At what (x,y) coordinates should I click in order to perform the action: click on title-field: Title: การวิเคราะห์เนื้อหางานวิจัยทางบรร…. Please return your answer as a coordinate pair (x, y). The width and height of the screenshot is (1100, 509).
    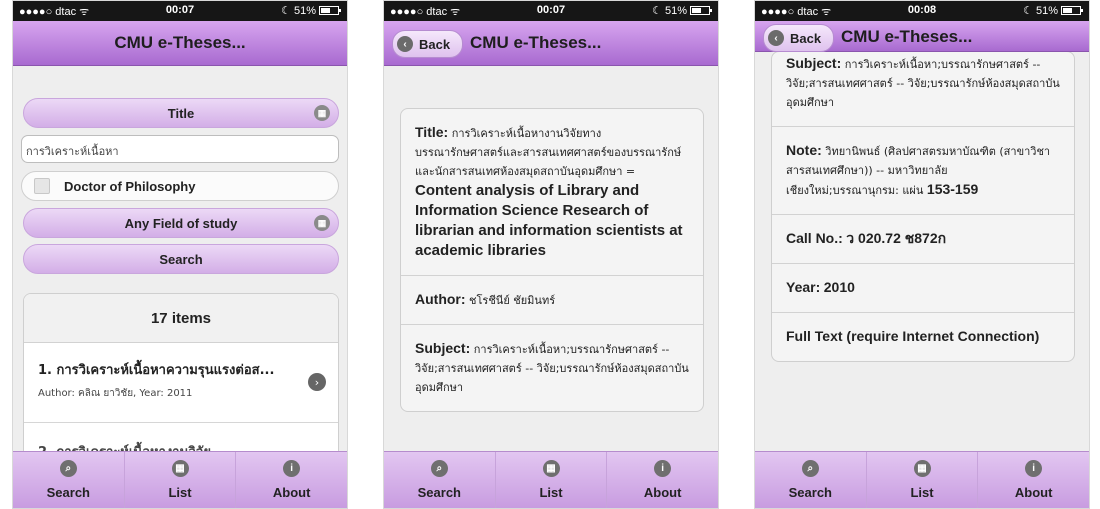
    Looking at the image, I should click on (552, 192).